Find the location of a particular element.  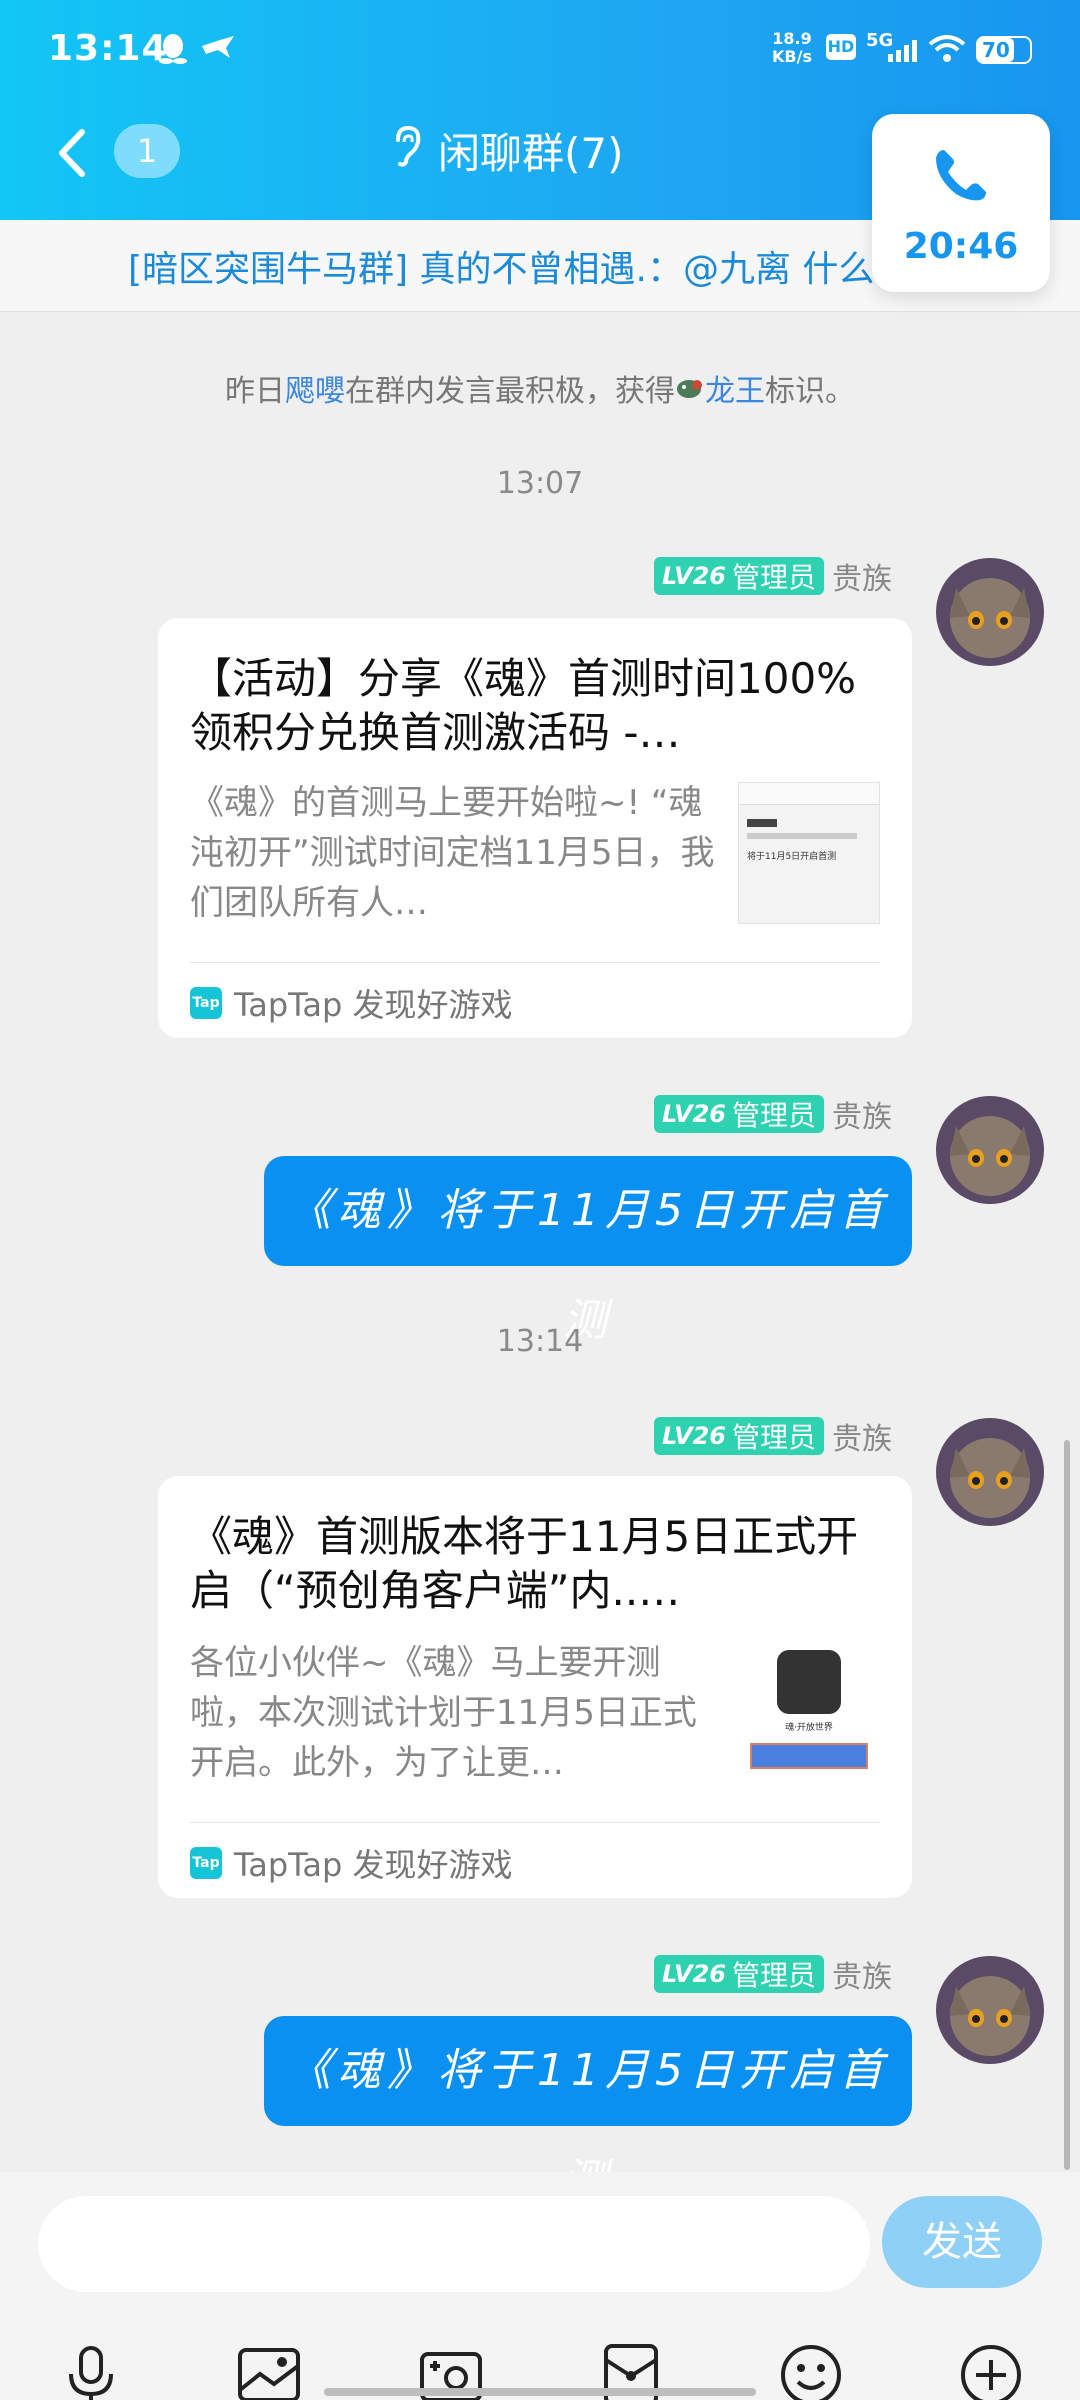

signal-icon is located at coordinates (903, 53).